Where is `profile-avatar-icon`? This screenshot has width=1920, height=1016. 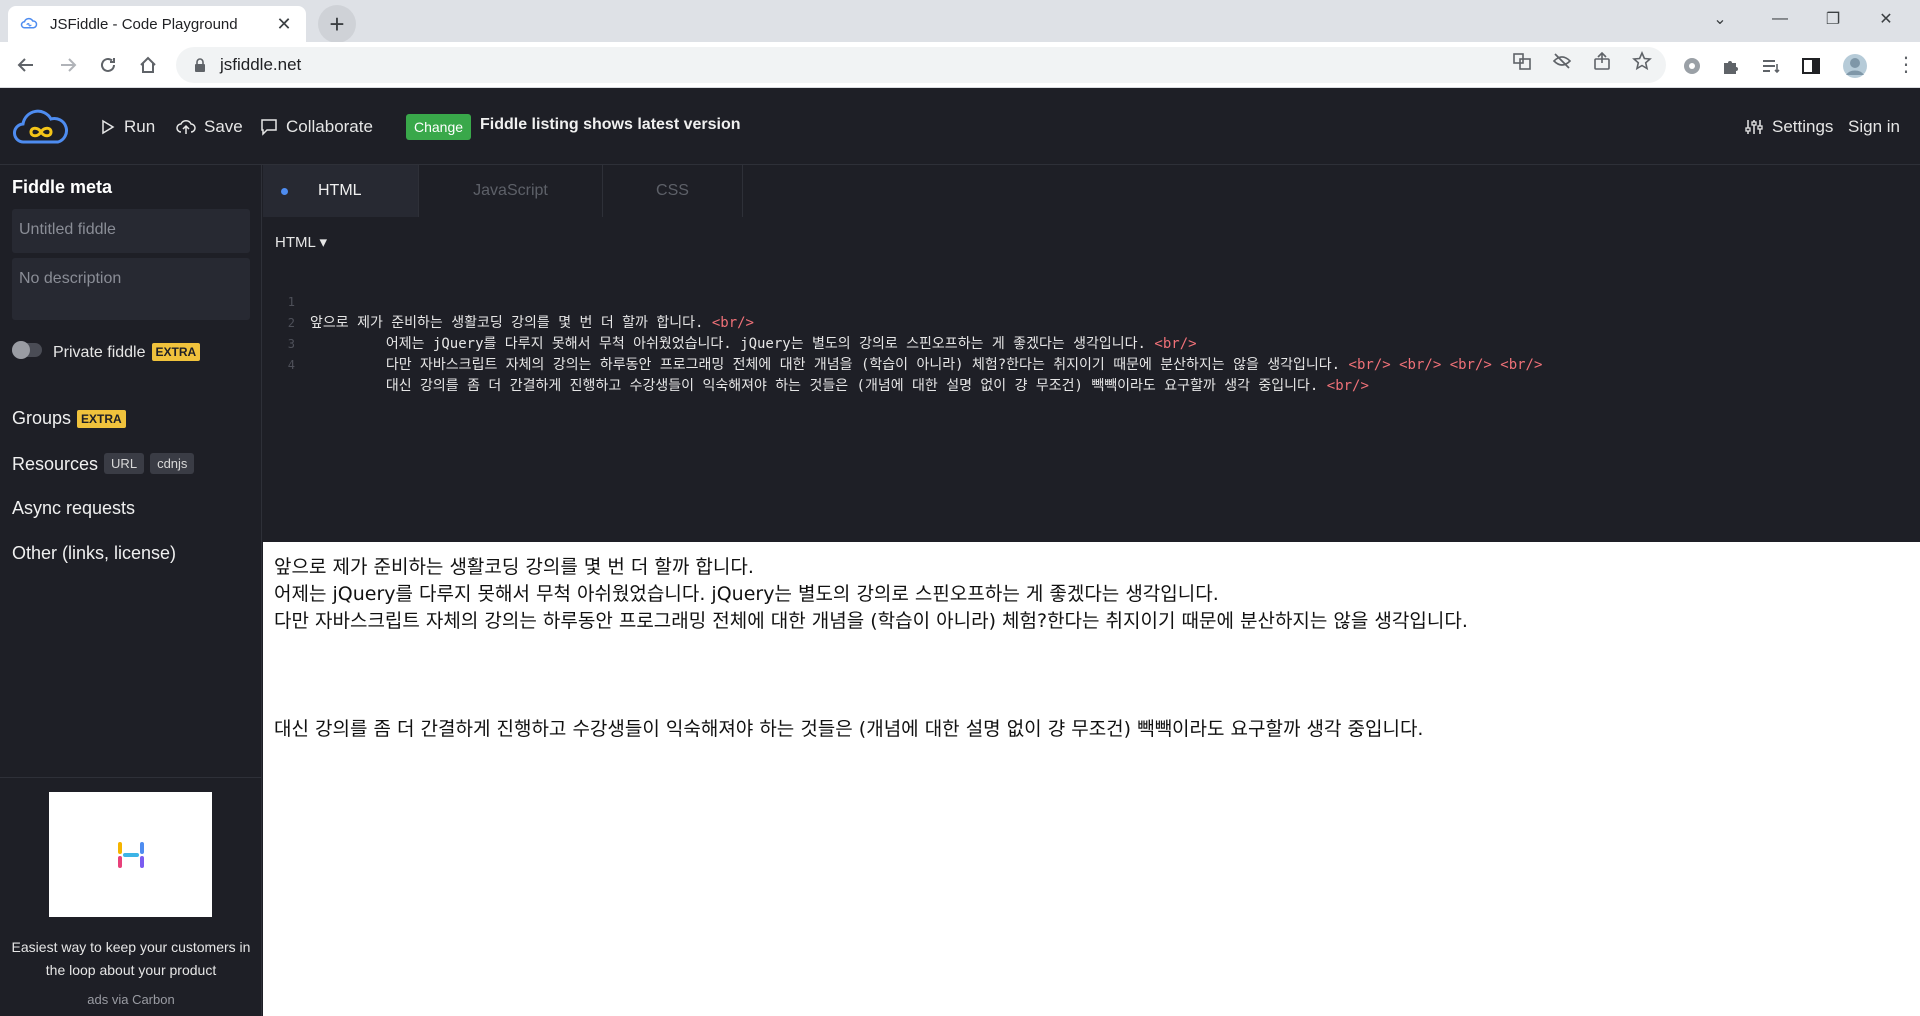 profile-avatar-icon is located at coordinates (1855, 66).